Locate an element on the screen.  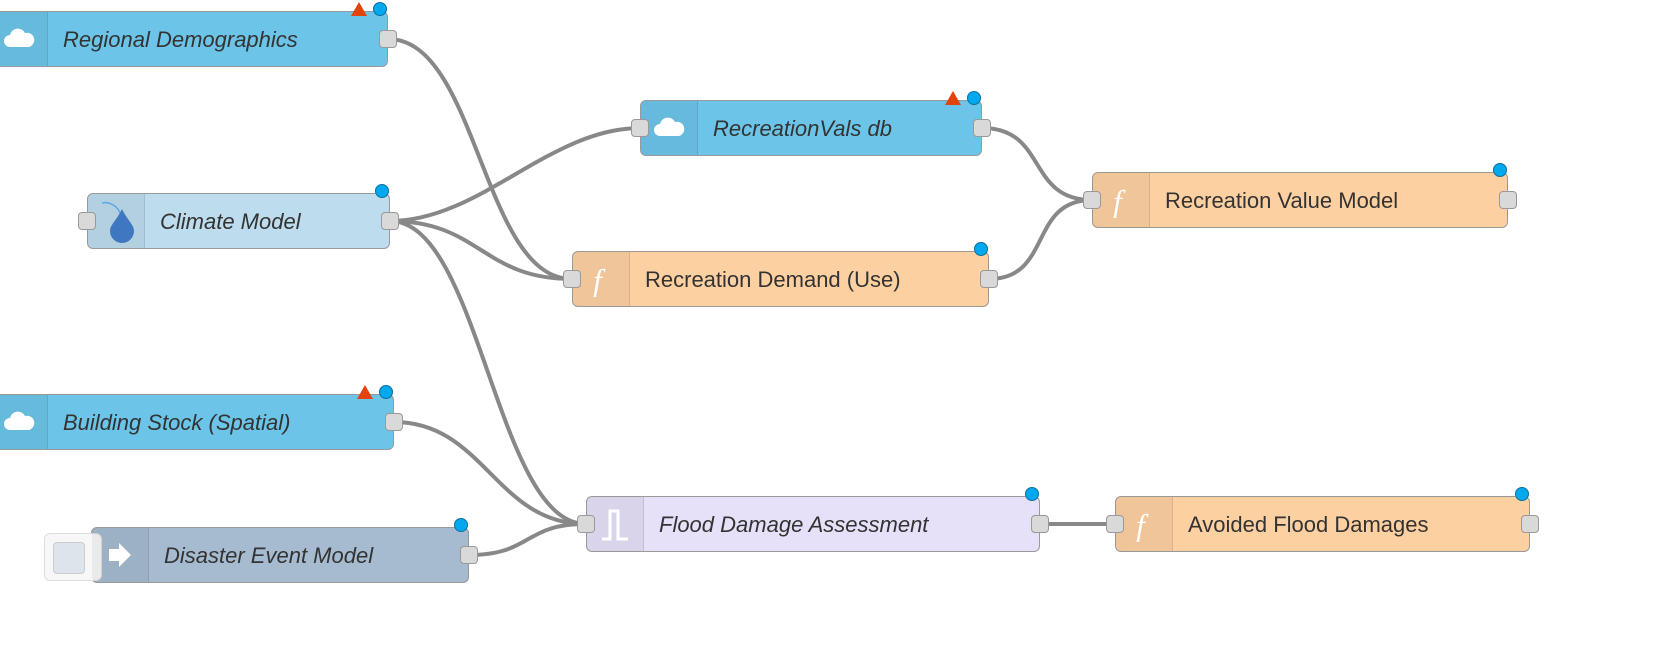
node-label: RecreationVals db is located at coordinates (802, 128).